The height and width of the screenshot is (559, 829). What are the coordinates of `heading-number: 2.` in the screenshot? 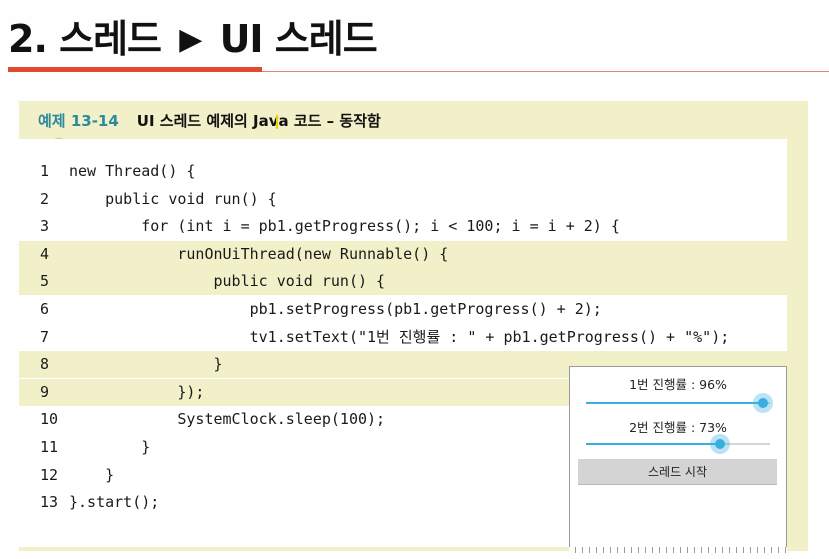 It's located at (28, 39).